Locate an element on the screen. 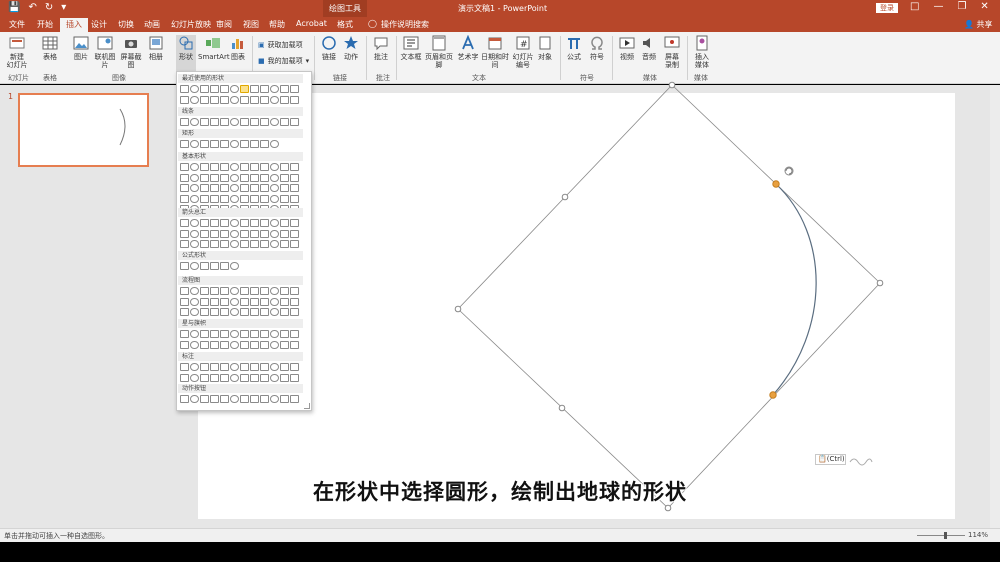  gallery-resize-grip is located at coordinates (307, 406).